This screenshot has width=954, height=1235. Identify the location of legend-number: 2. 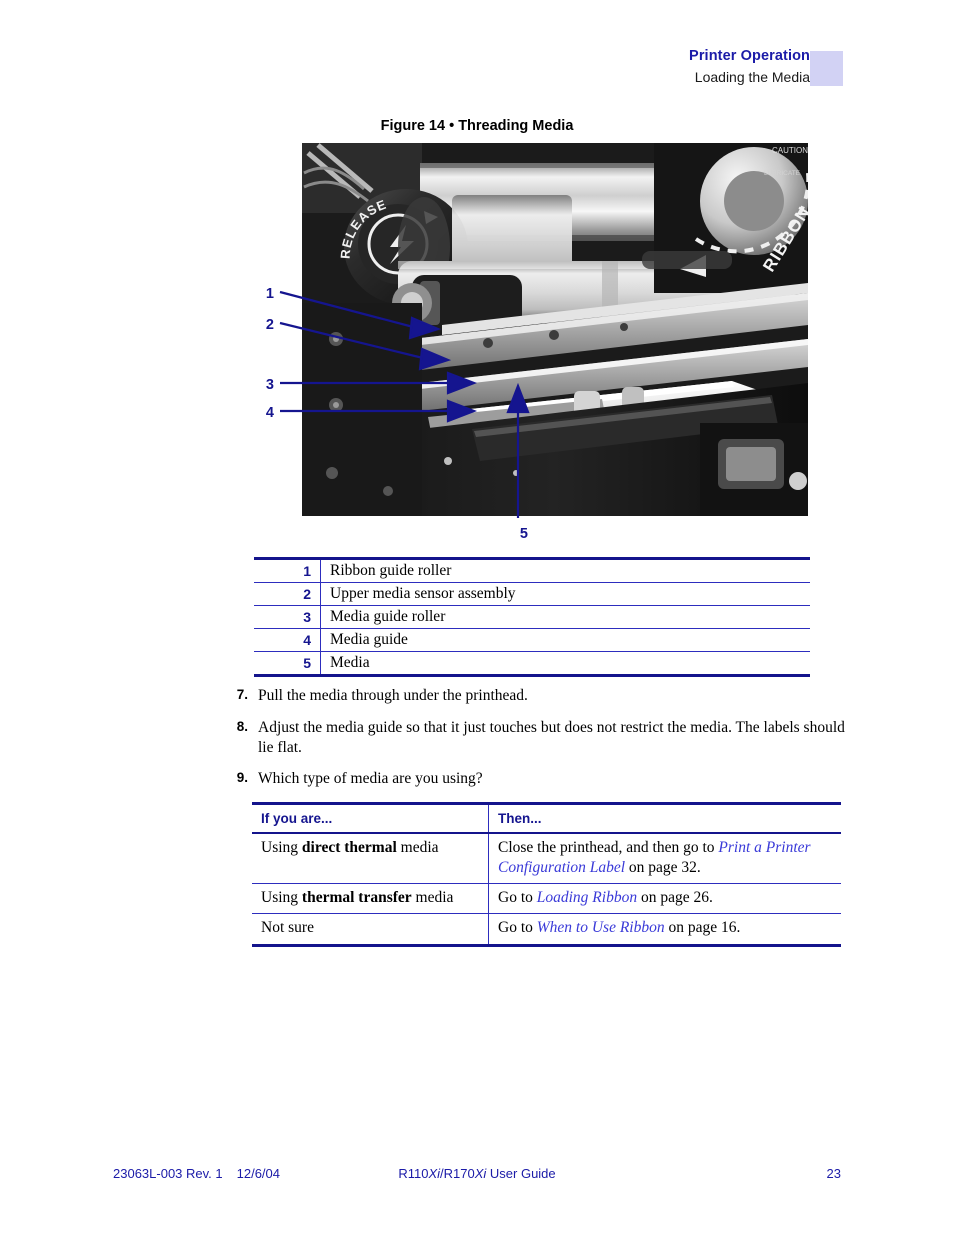
(287, 594).